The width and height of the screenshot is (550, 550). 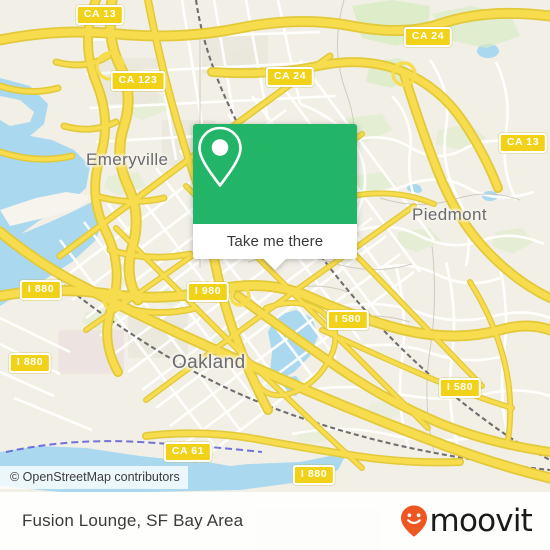 I want to click on highway-shield: CA 123, so click(x=138, y=81).